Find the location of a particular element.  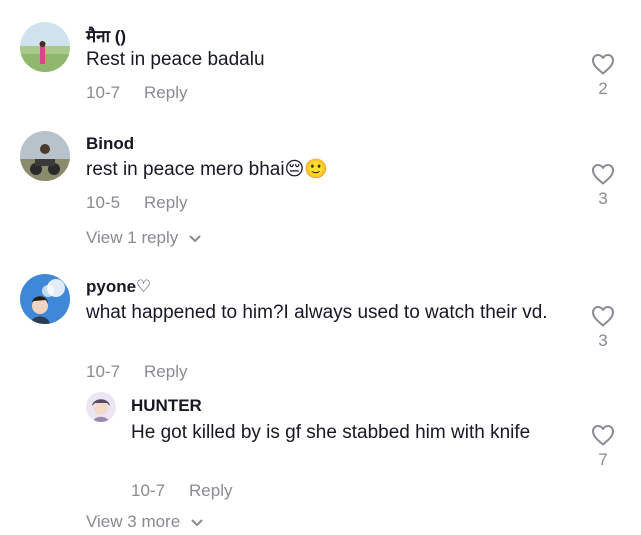

view-replies-button: View 1 reply is located at coordinates (143, 238).